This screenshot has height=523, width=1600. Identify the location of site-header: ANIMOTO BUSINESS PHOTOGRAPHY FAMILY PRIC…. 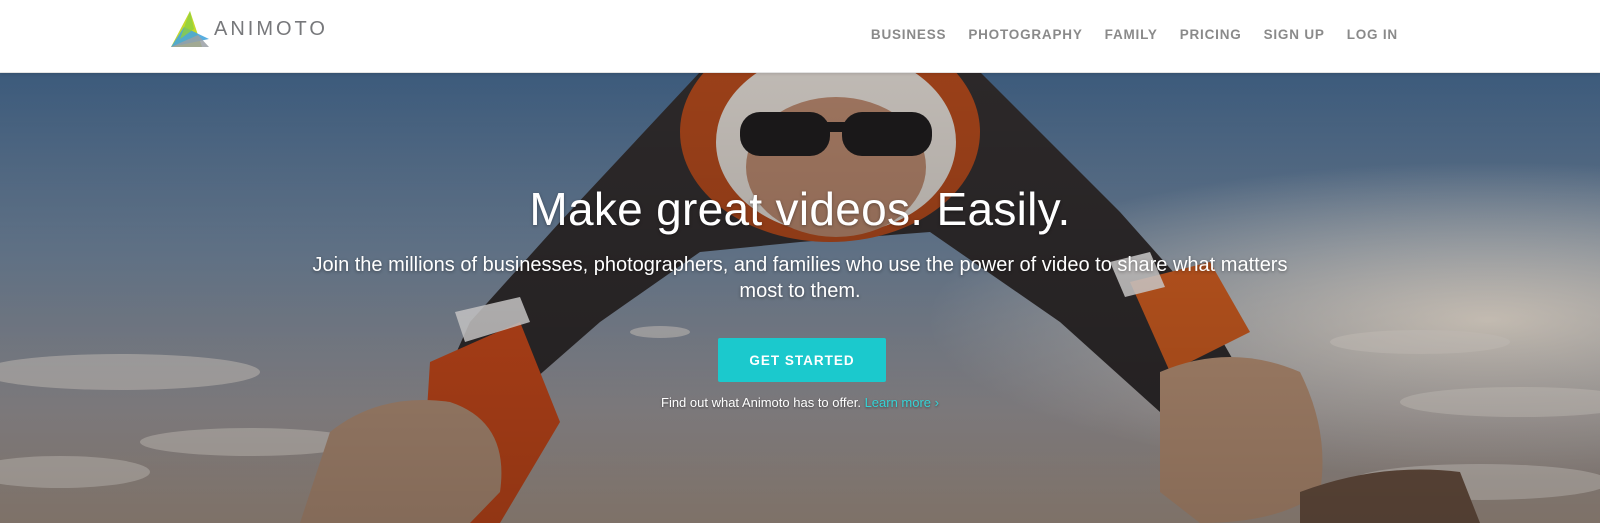
(800, 36).